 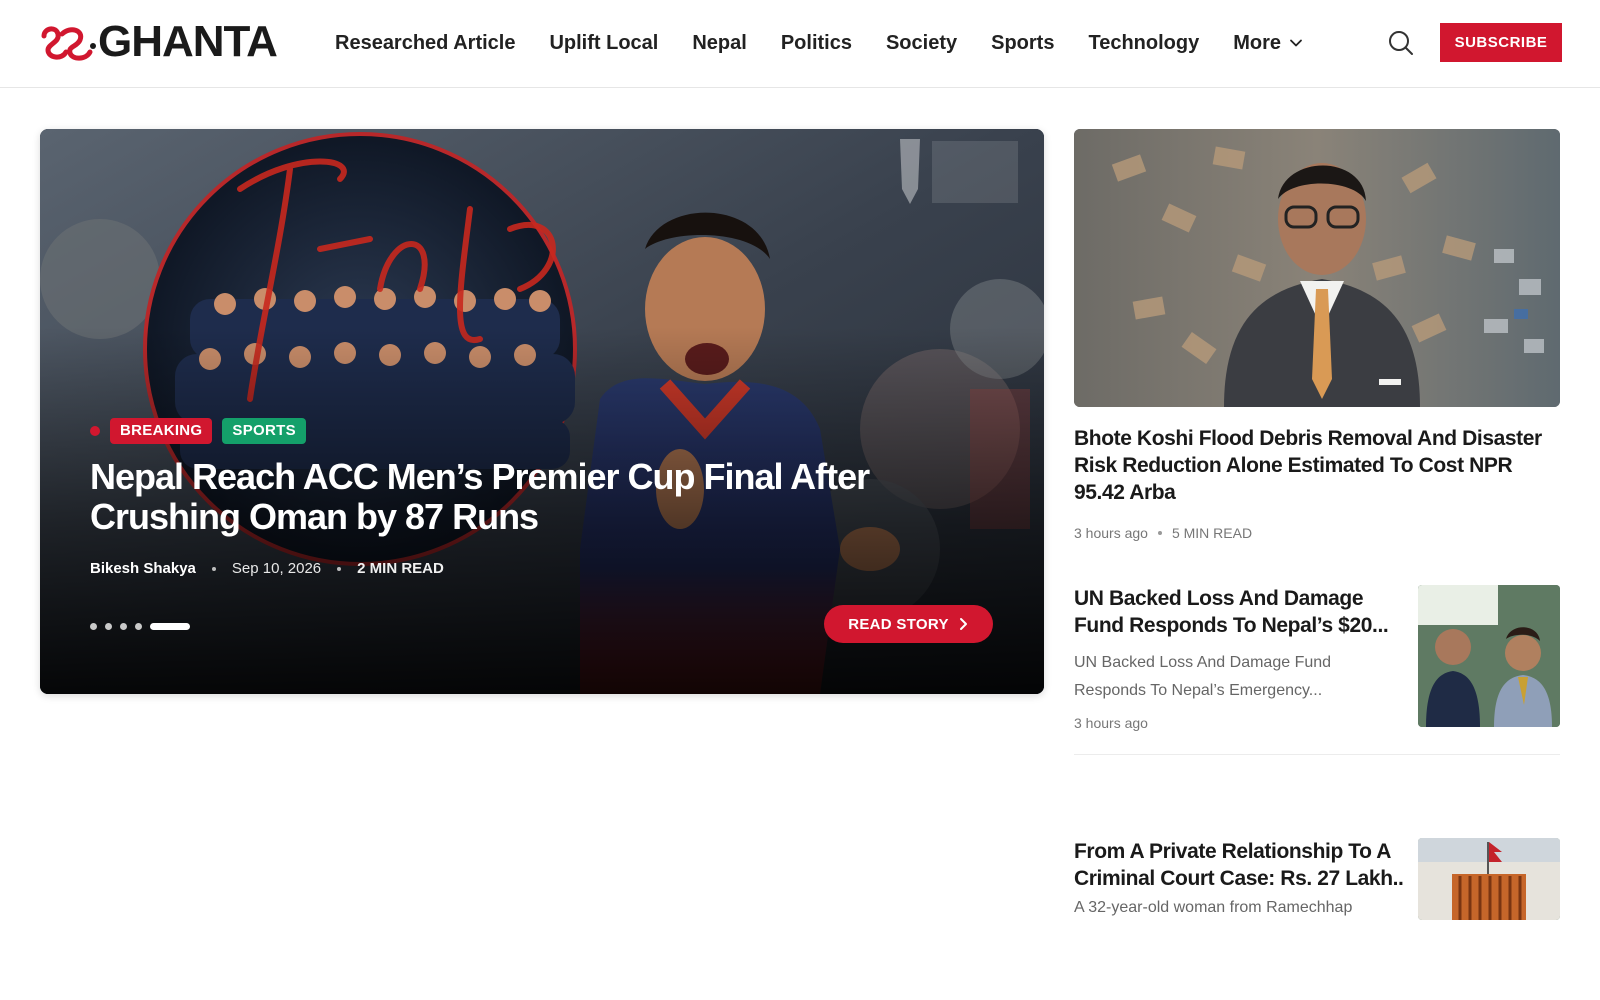 What do you see at coordinates (1296, 43) in the screenshot?
I see `chevron-down-icon` at bounding box center [1296, 43].